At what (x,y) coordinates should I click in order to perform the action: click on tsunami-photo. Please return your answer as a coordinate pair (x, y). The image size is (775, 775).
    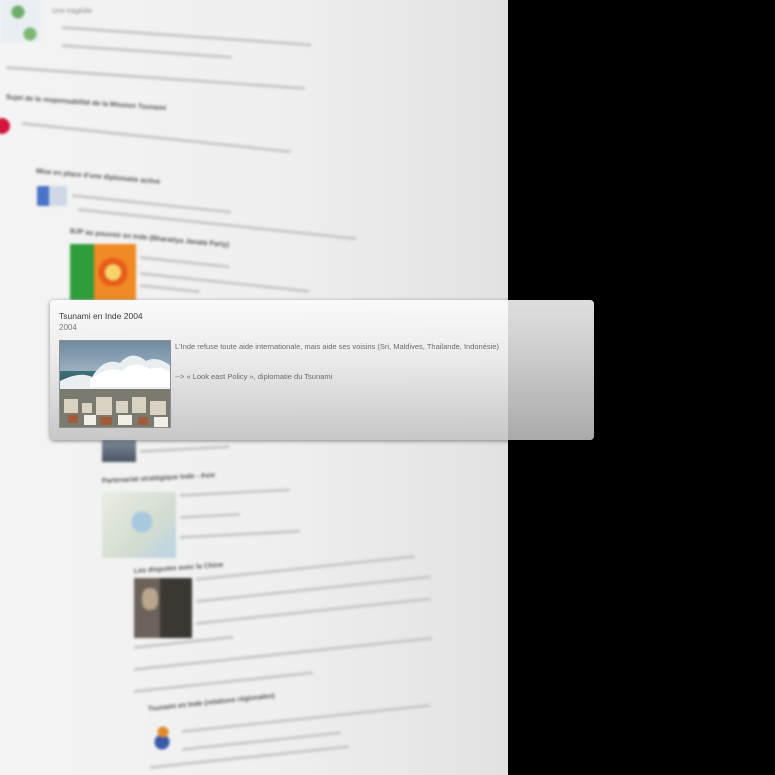
    Looking at the image, I should click on (115, 384).